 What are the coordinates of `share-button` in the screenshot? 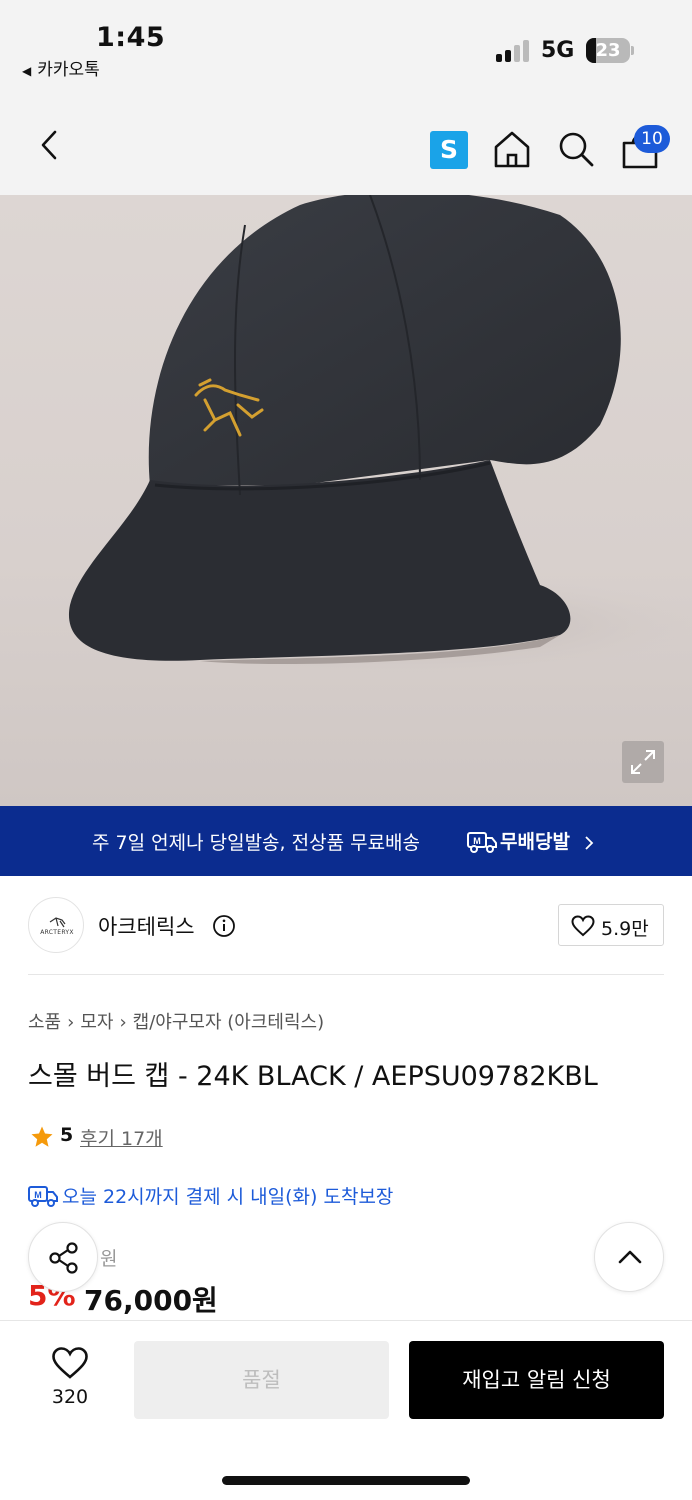 It's located at (63, 1257).